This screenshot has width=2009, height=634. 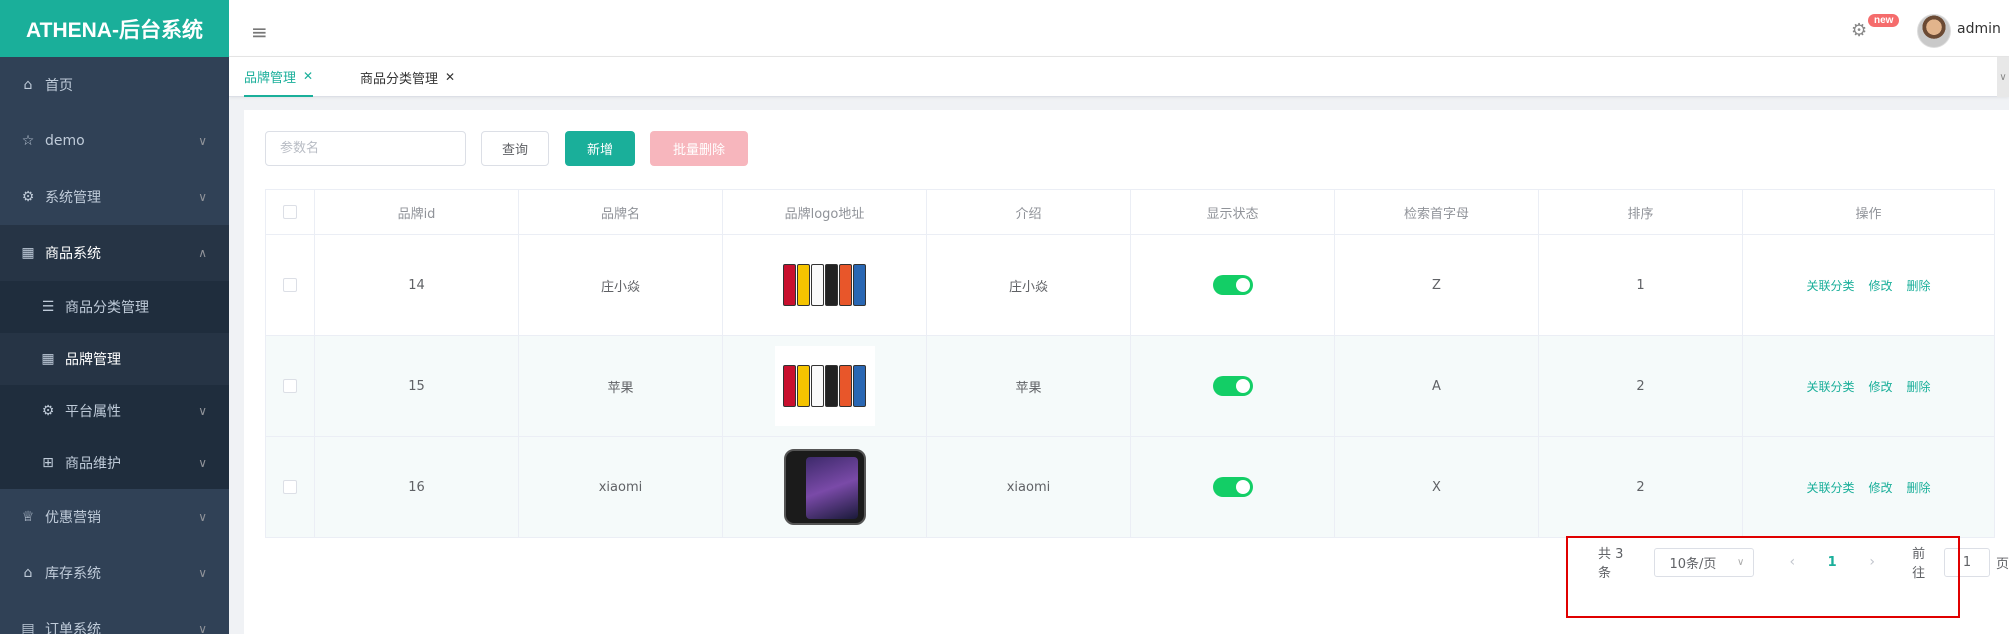 I want to click on hamburger-icon: ≡, so click(x=259, y=32).